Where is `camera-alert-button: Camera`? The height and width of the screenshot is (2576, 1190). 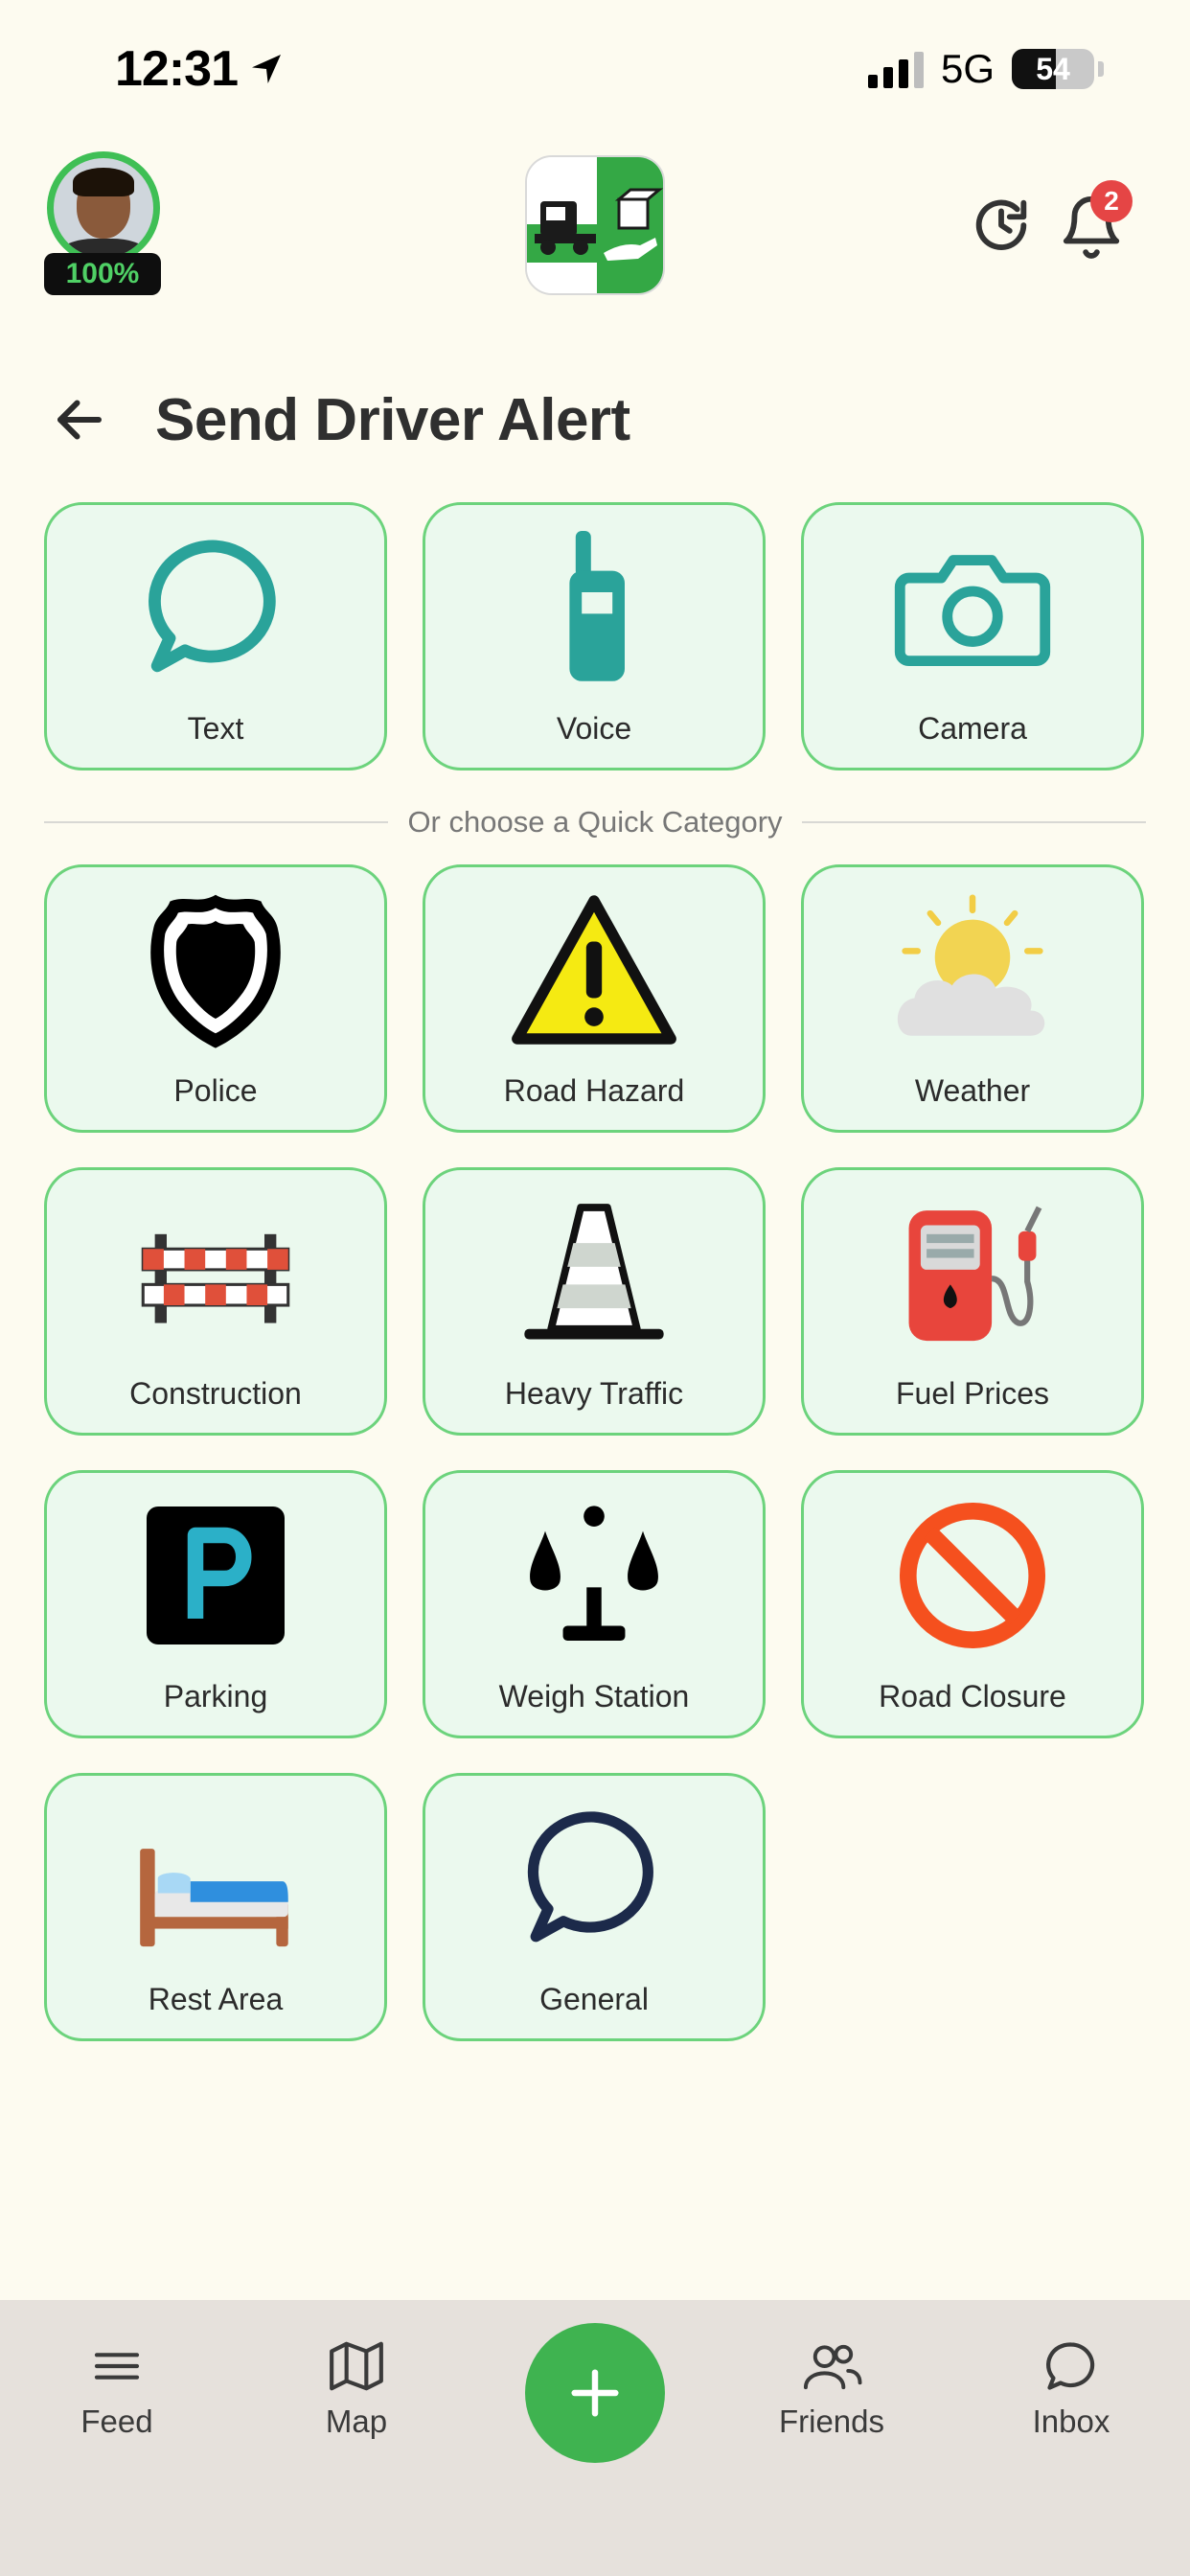
camera-alert-button: Camera is located at coordinates (973, 636).